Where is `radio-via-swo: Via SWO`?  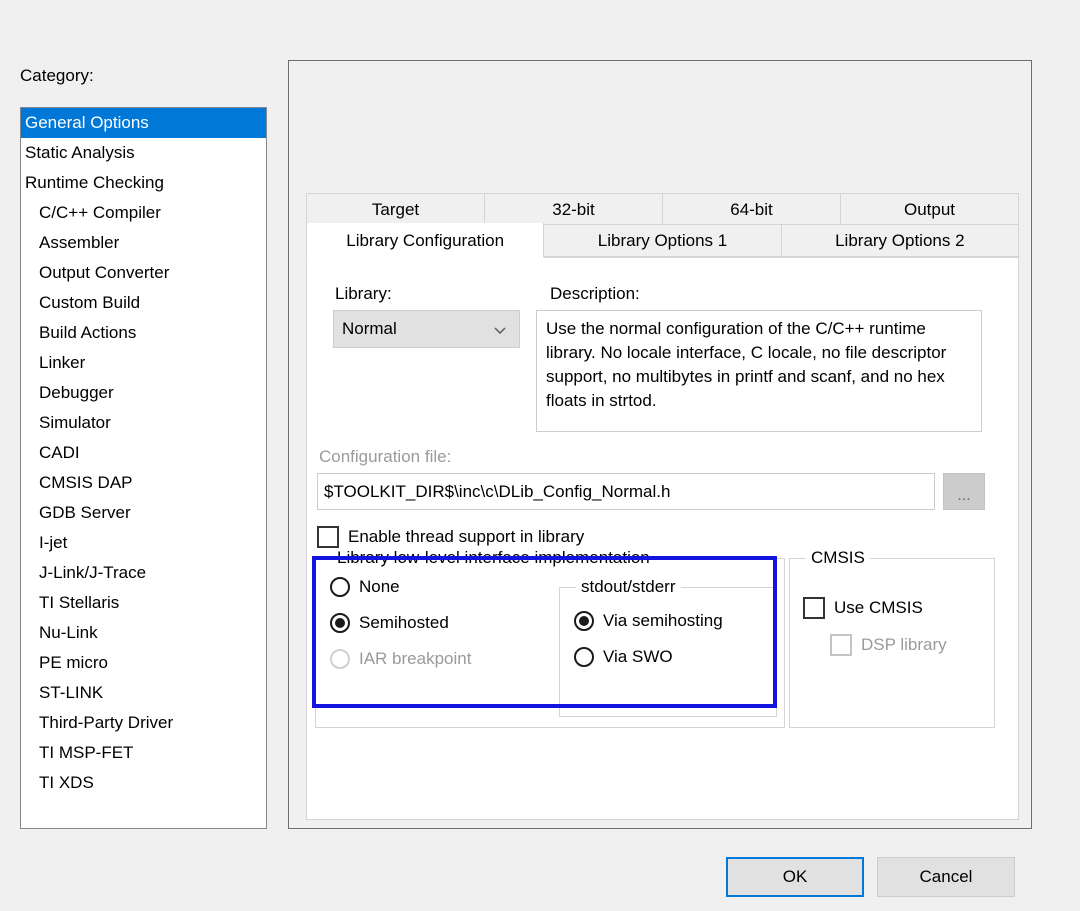 radio-via-swo: Via SWO is located at coordinates (623, 657).